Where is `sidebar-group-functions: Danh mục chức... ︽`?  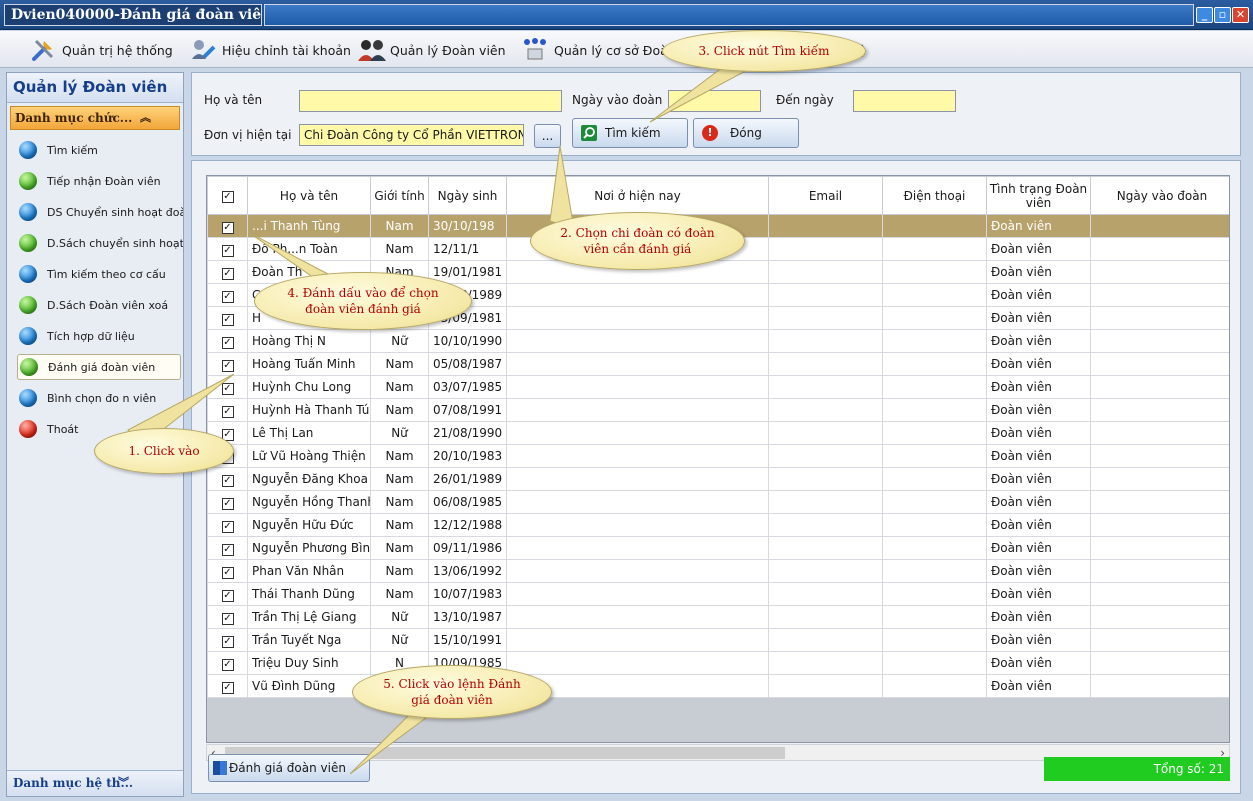 sidebar-group-functions: Danh mục chức... ︽ is located at coordinates (95, 118).